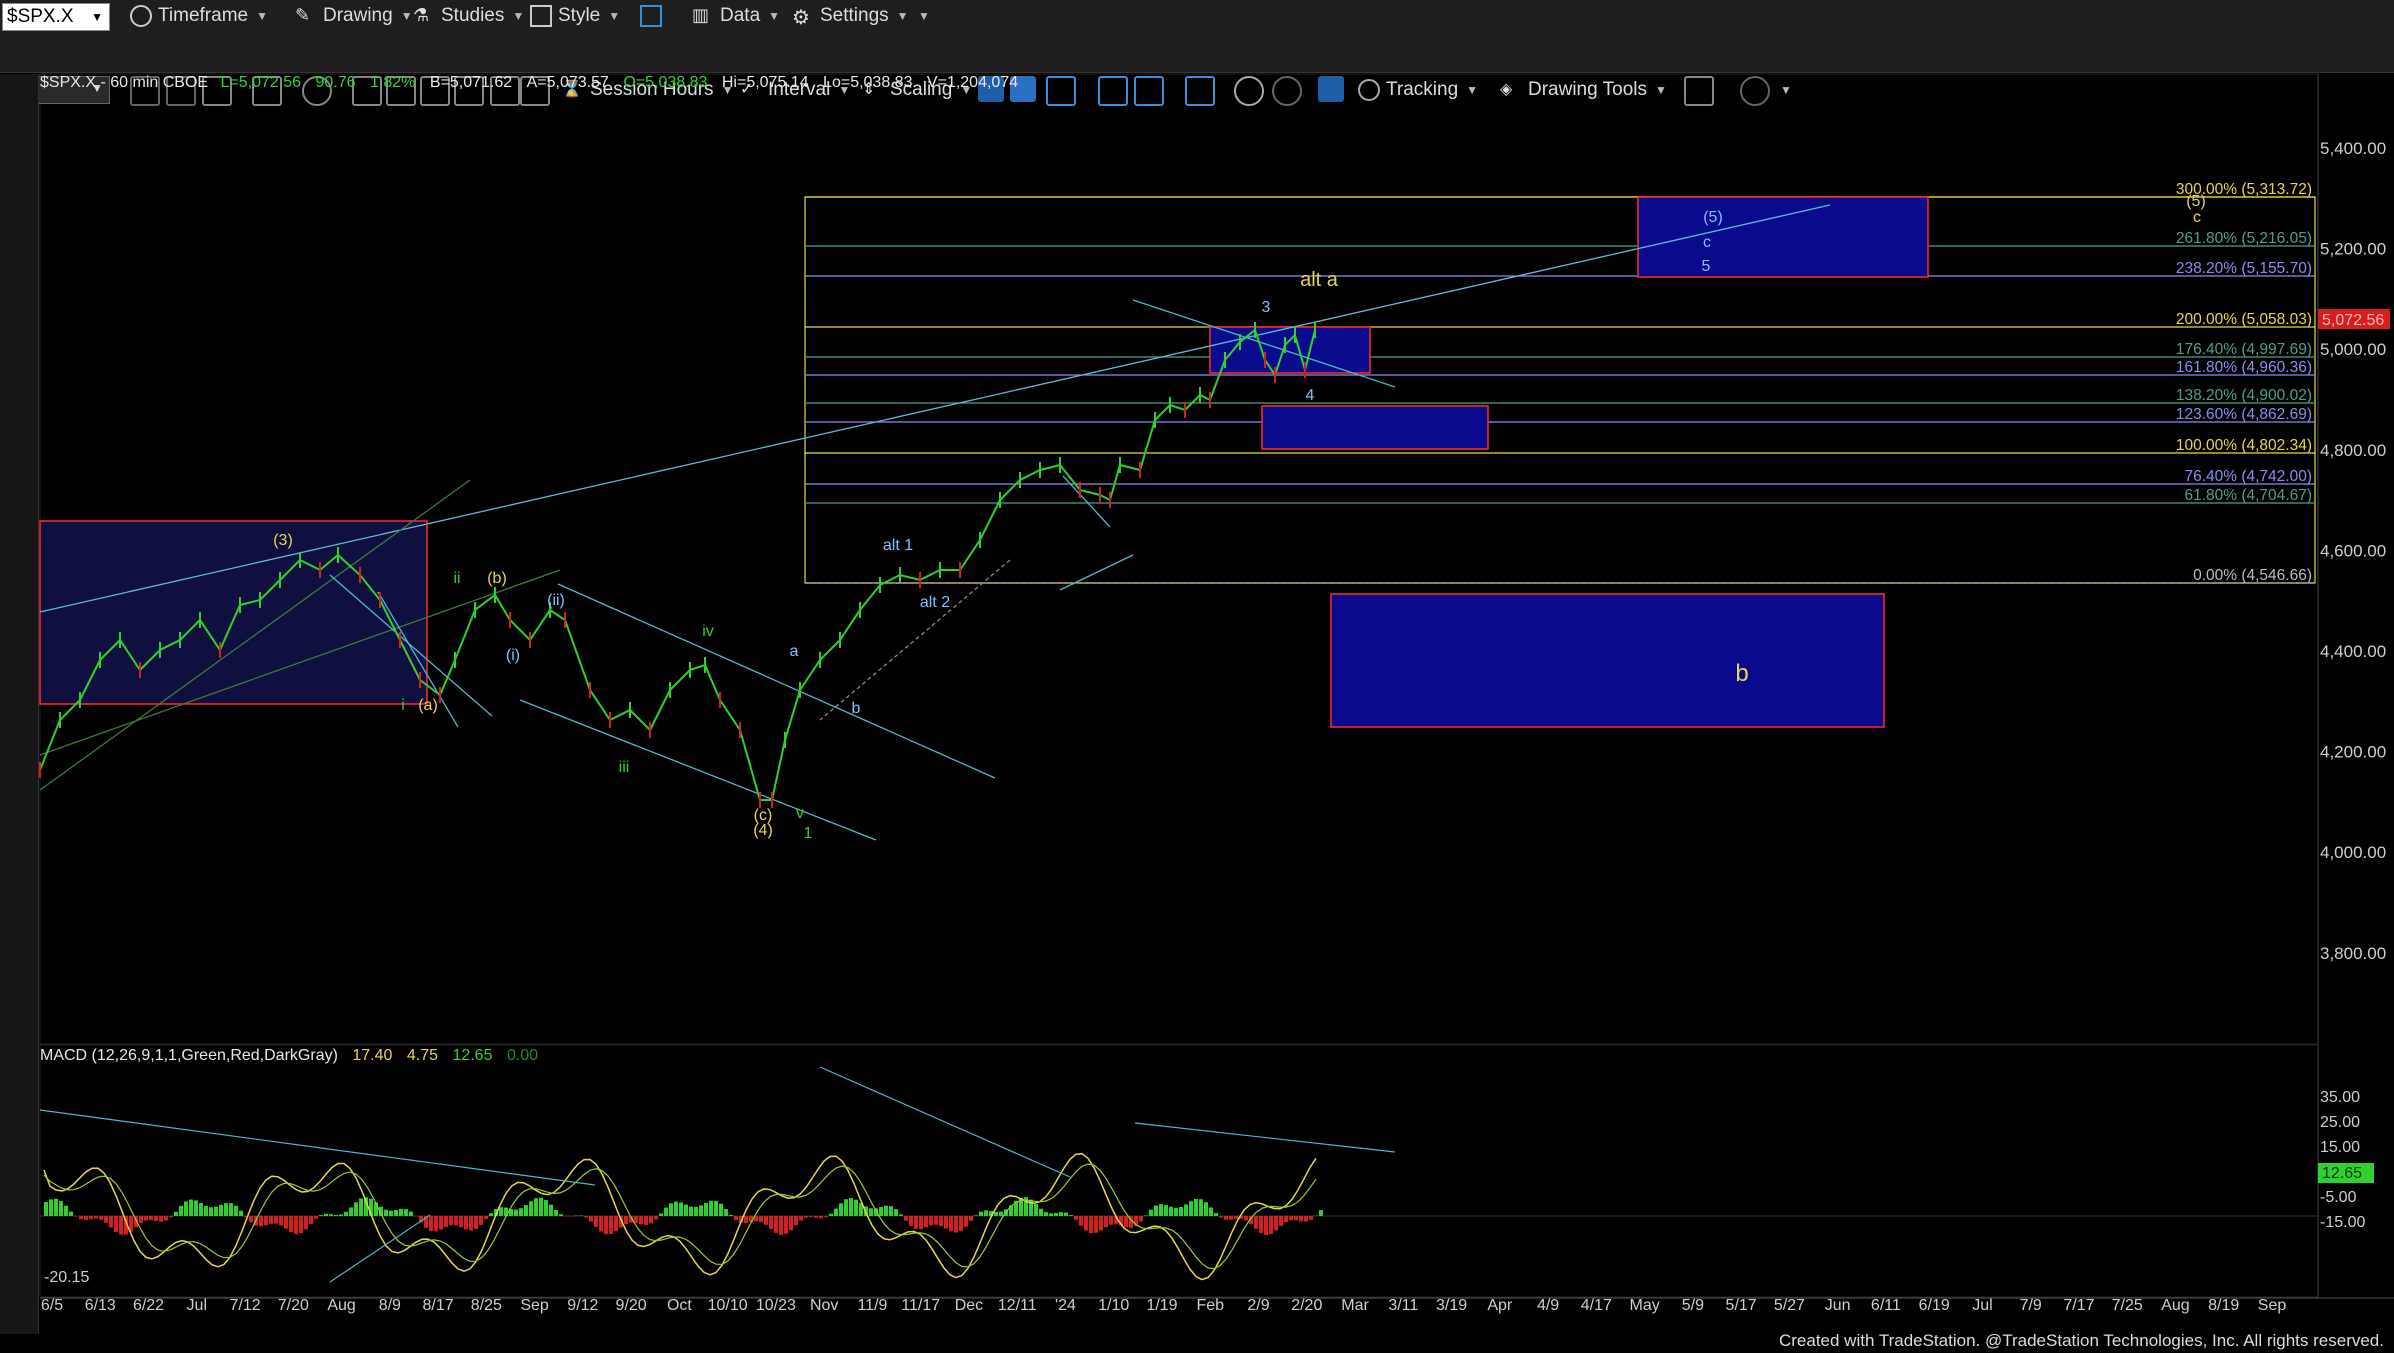  I want to click on wave-label: (5), so click(1713, 217).